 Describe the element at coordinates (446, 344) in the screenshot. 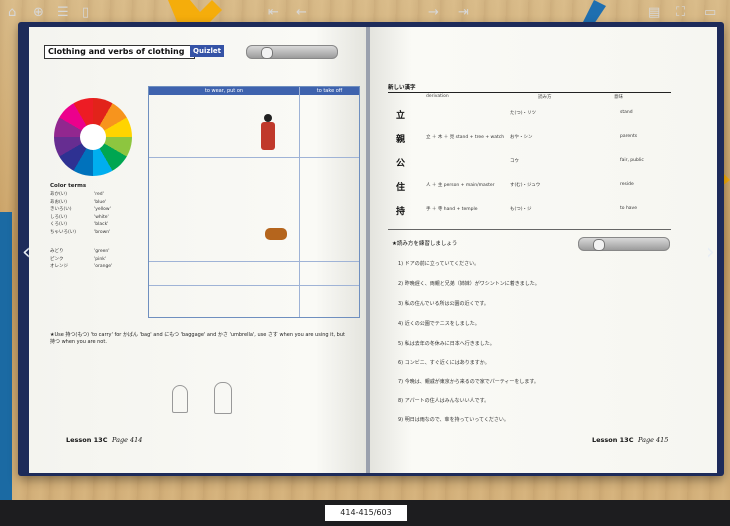

I see `practice-sentence: 5) 私は去年の冬休みに日本へ行きました。` at that location.